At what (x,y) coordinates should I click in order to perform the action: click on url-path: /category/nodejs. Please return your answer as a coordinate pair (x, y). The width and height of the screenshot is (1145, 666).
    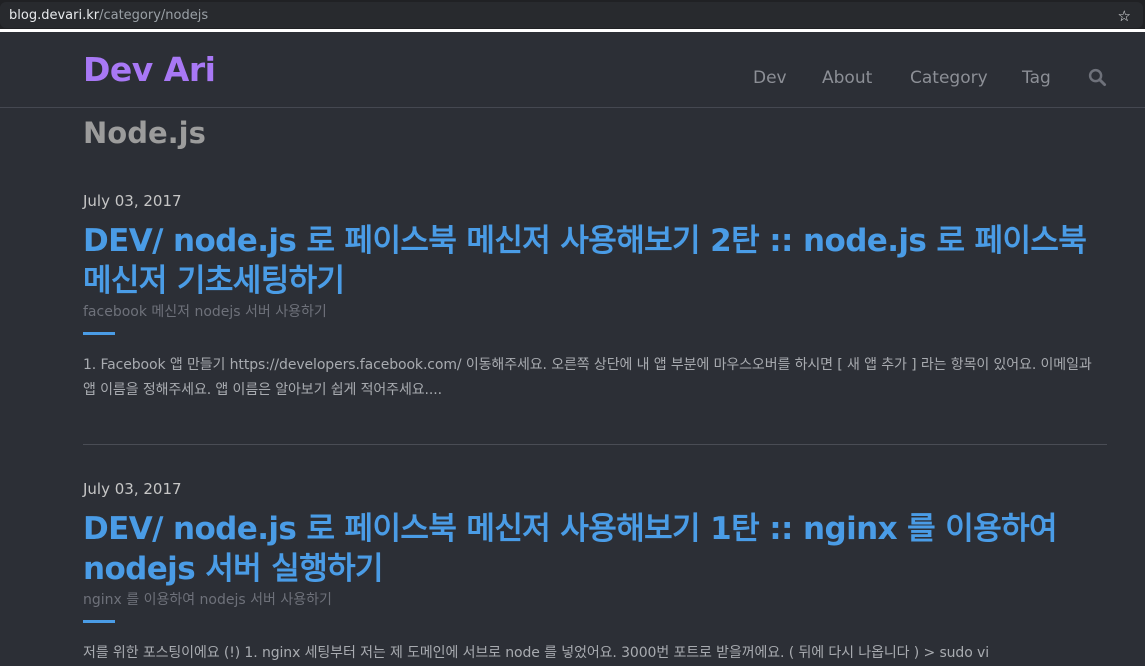
    Looking at the image, I should click on (154, 15).